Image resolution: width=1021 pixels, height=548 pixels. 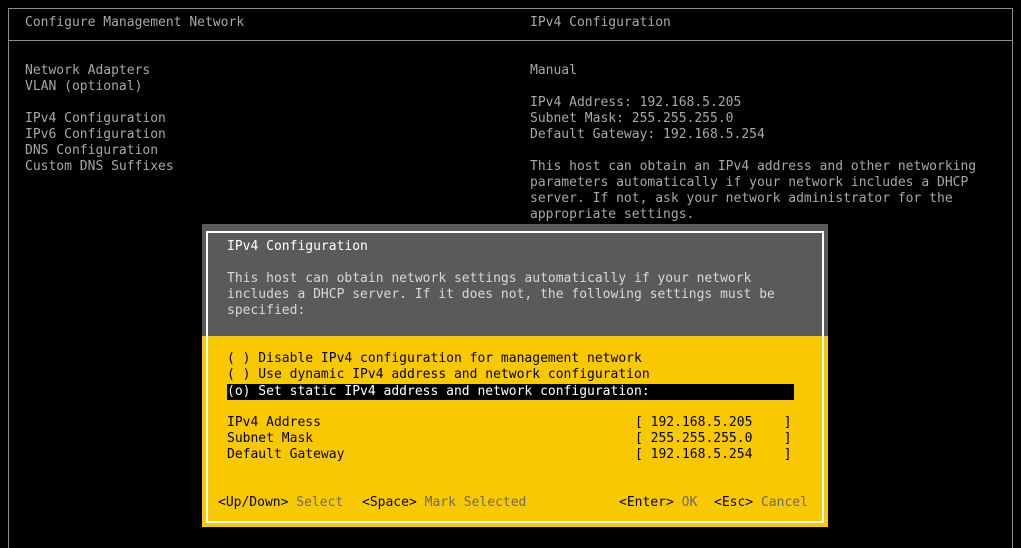 I want to click on left-panel-title: Configure Management Network, so click(x=135, y=22).